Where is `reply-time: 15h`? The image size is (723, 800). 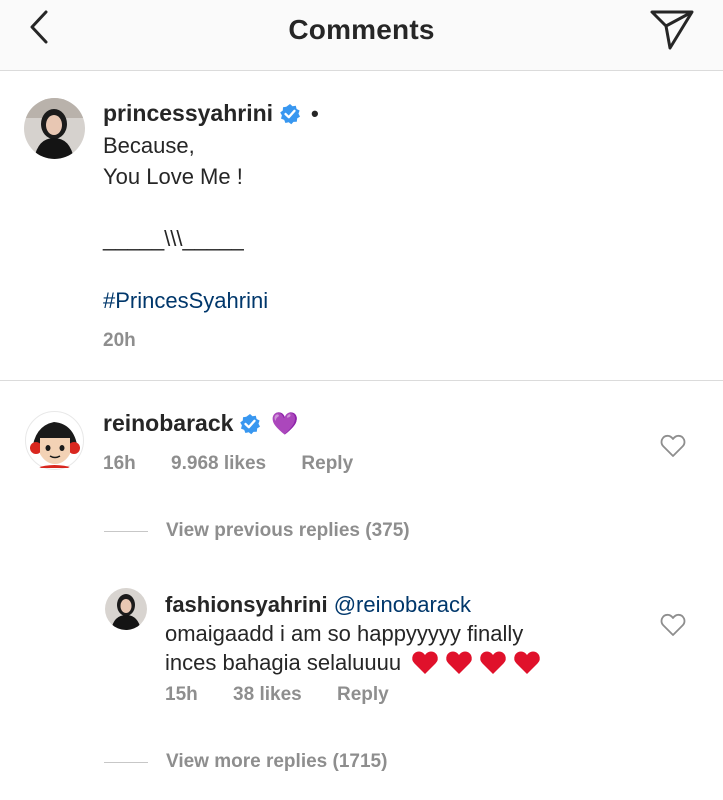
reply-time: 15h is located at coordinates (181, 694).